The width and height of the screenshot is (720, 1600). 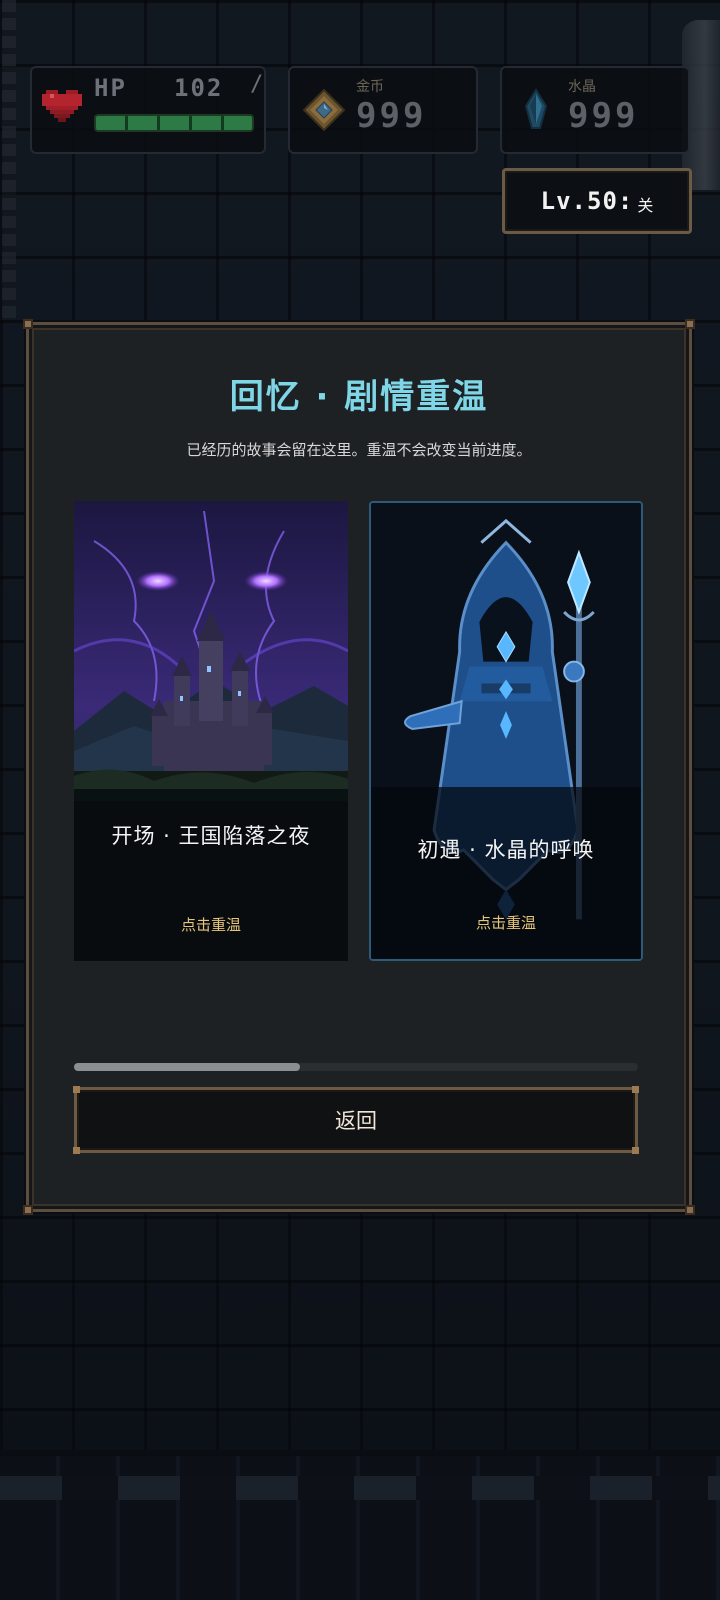 What do you see at coordinates (356, 1067) in the screenshot?
I see `horizontal-scrollbar` at bounding box center [356, 1067].